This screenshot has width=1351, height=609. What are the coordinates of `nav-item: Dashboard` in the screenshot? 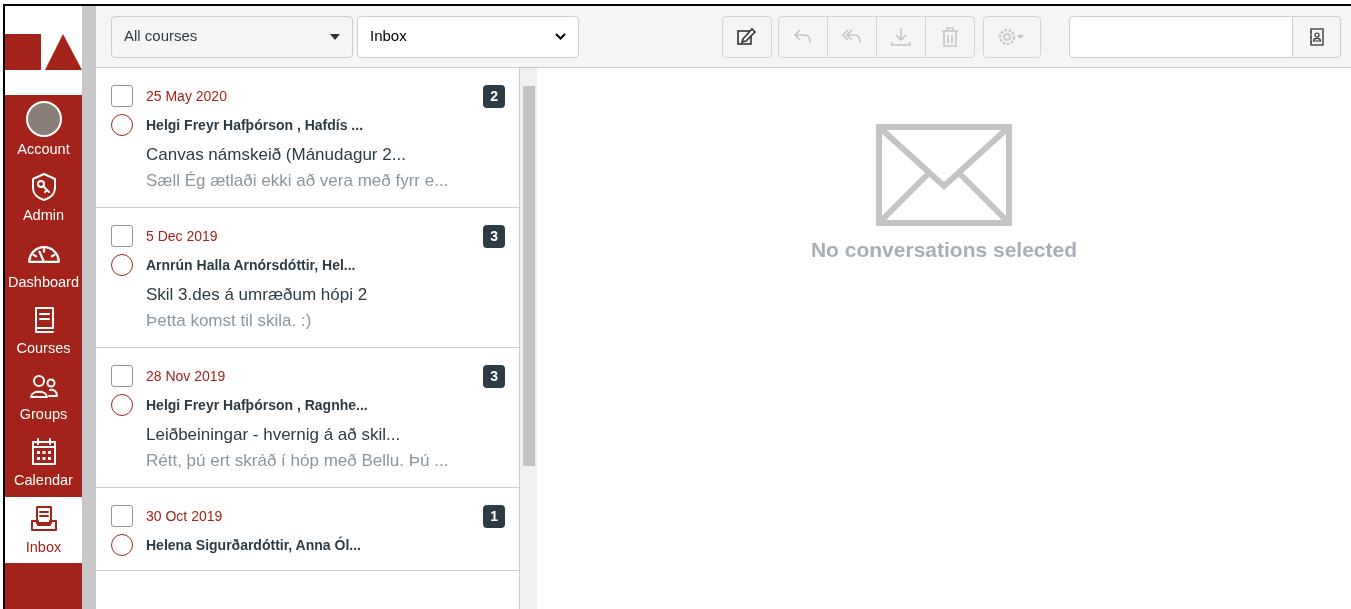 It's located at (43, 264).